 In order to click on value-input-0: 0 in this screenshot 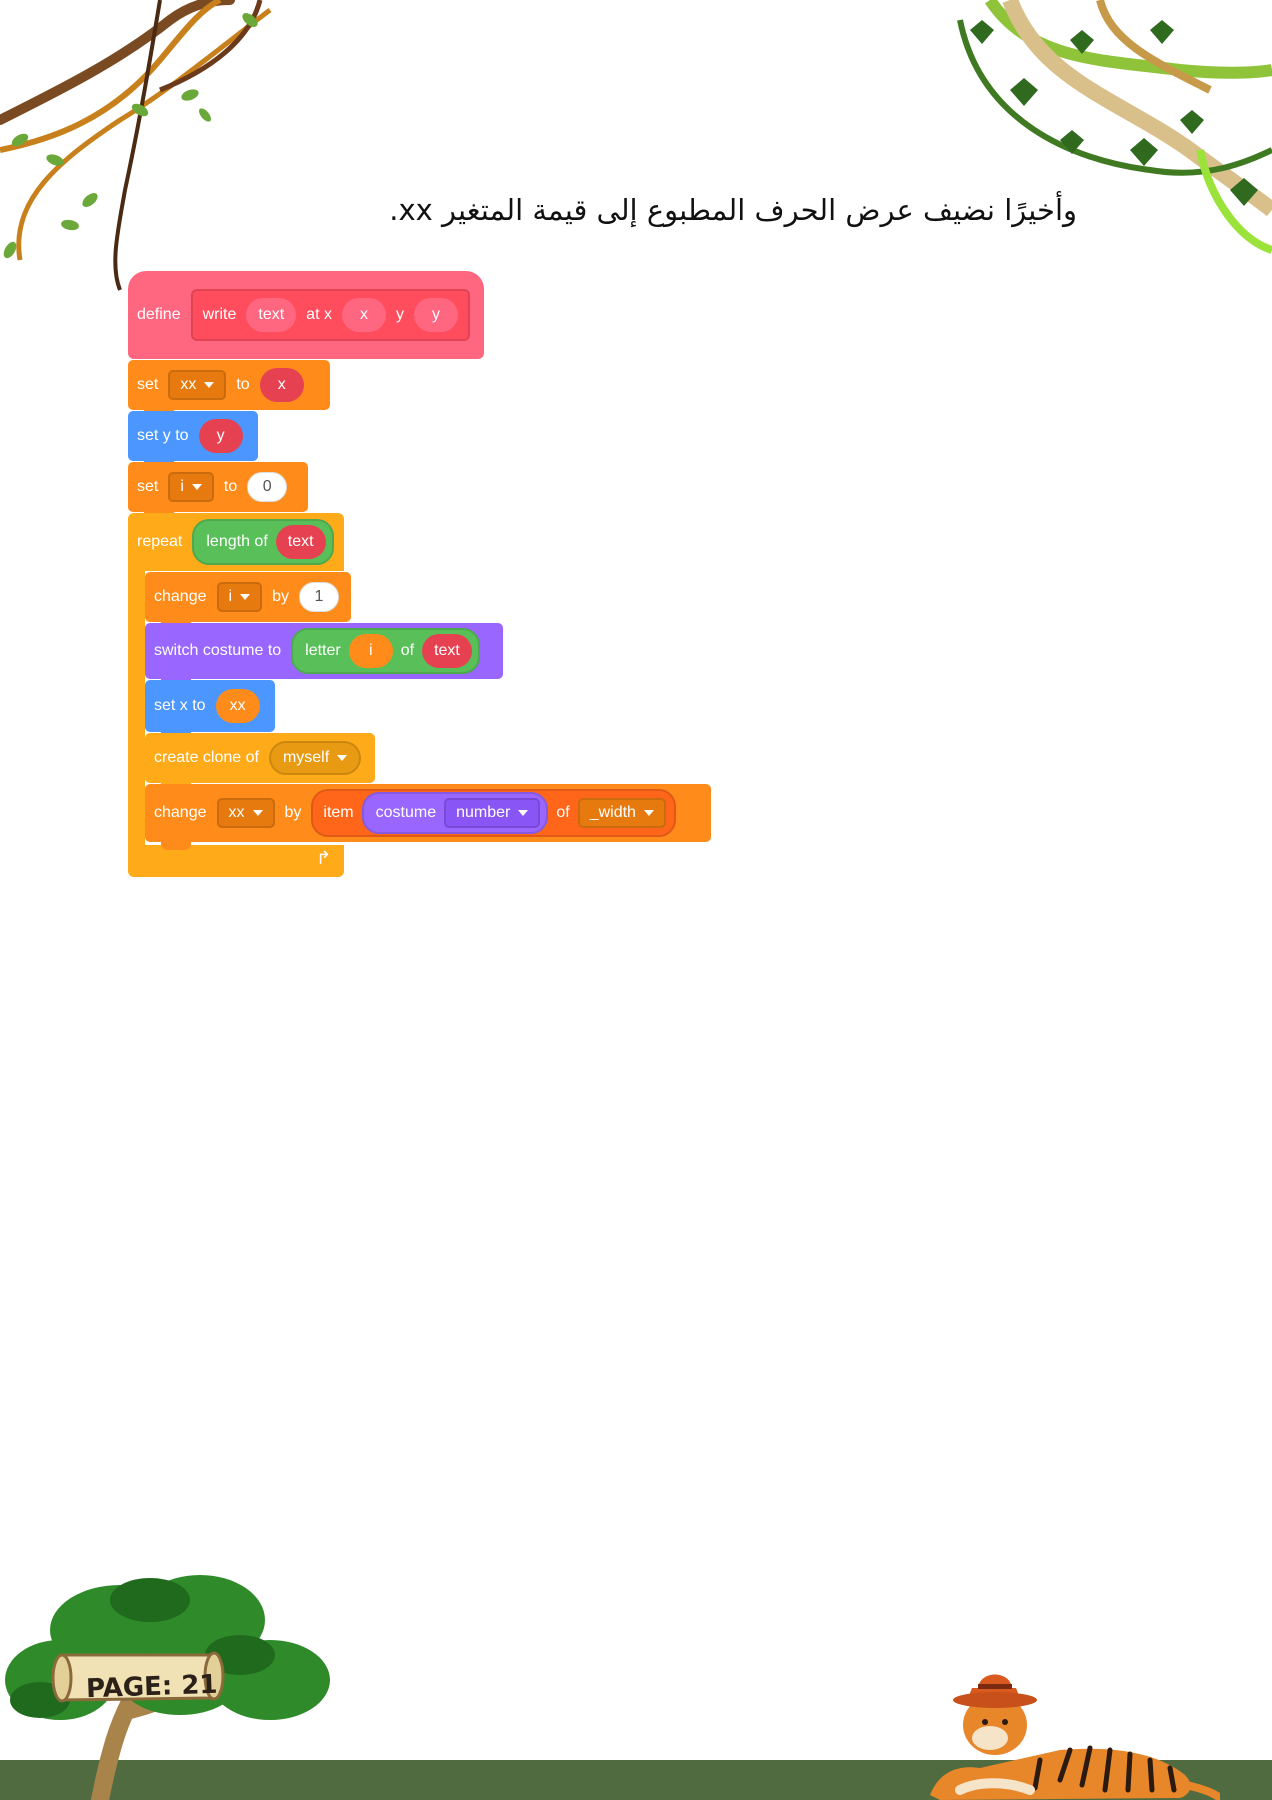, I will do `click(267, 487)`.